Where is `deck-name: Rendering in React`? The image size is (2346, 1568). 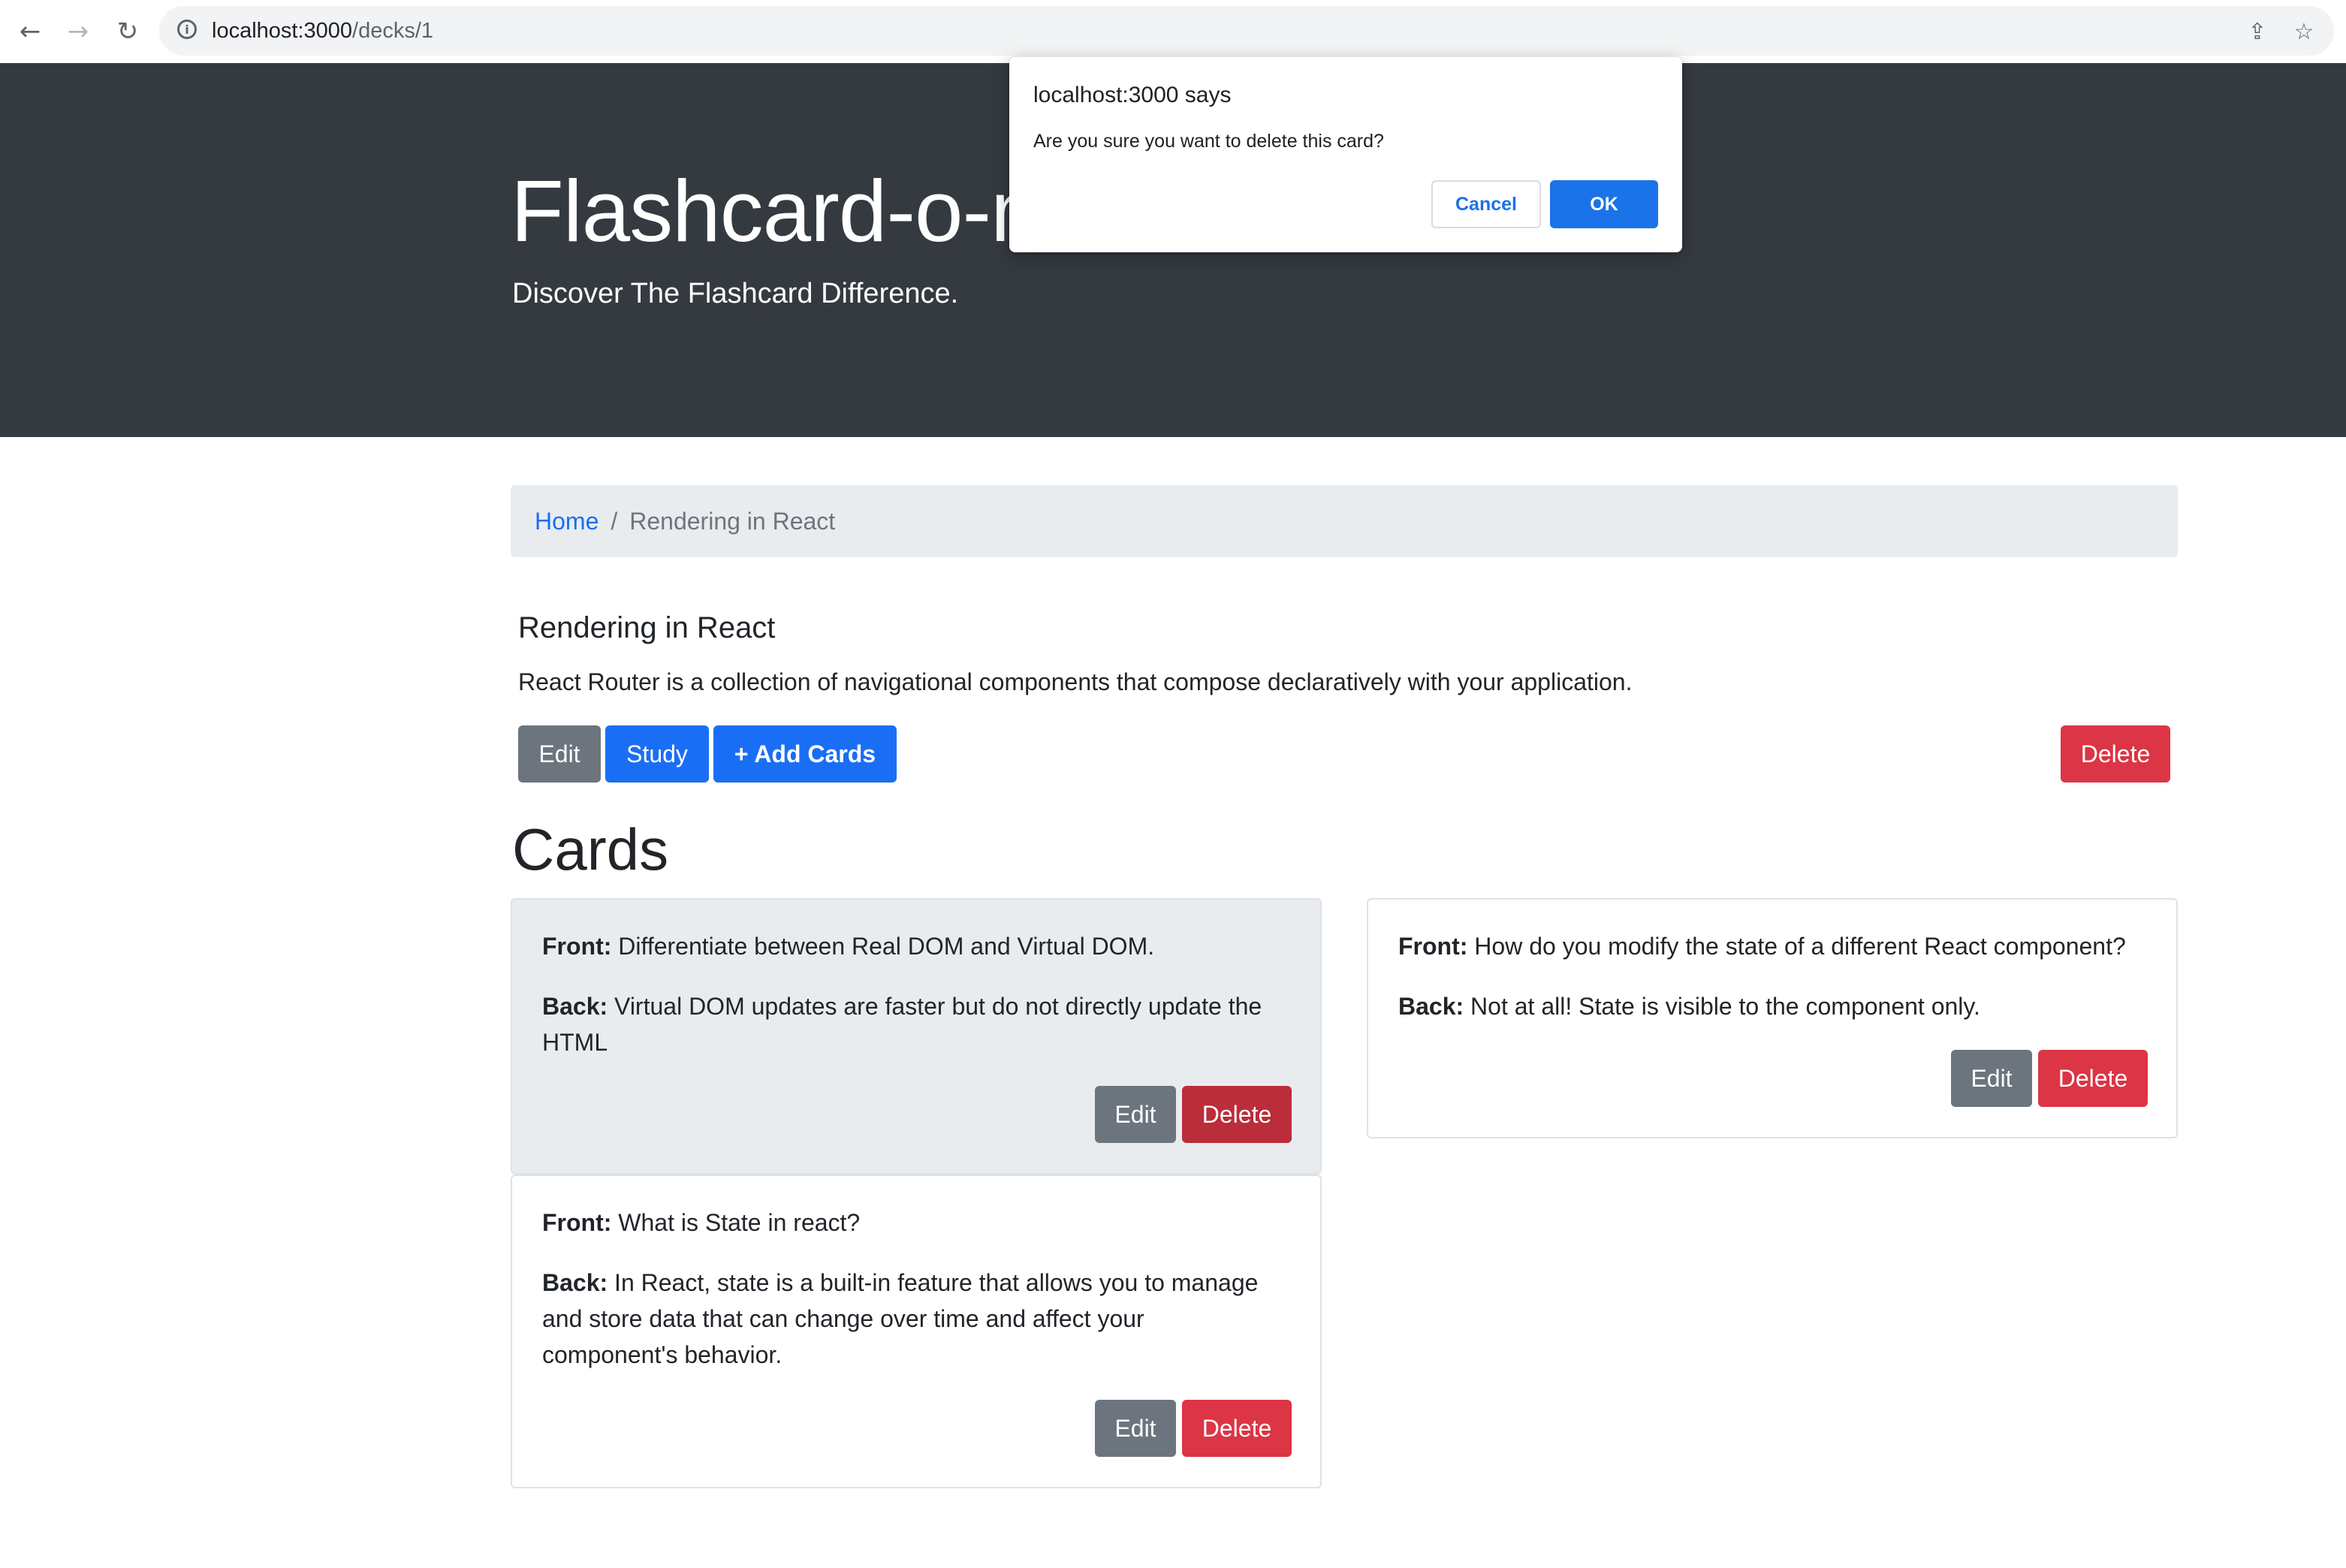 deck-name: Rendering in React is located at coordinates (647, 627).